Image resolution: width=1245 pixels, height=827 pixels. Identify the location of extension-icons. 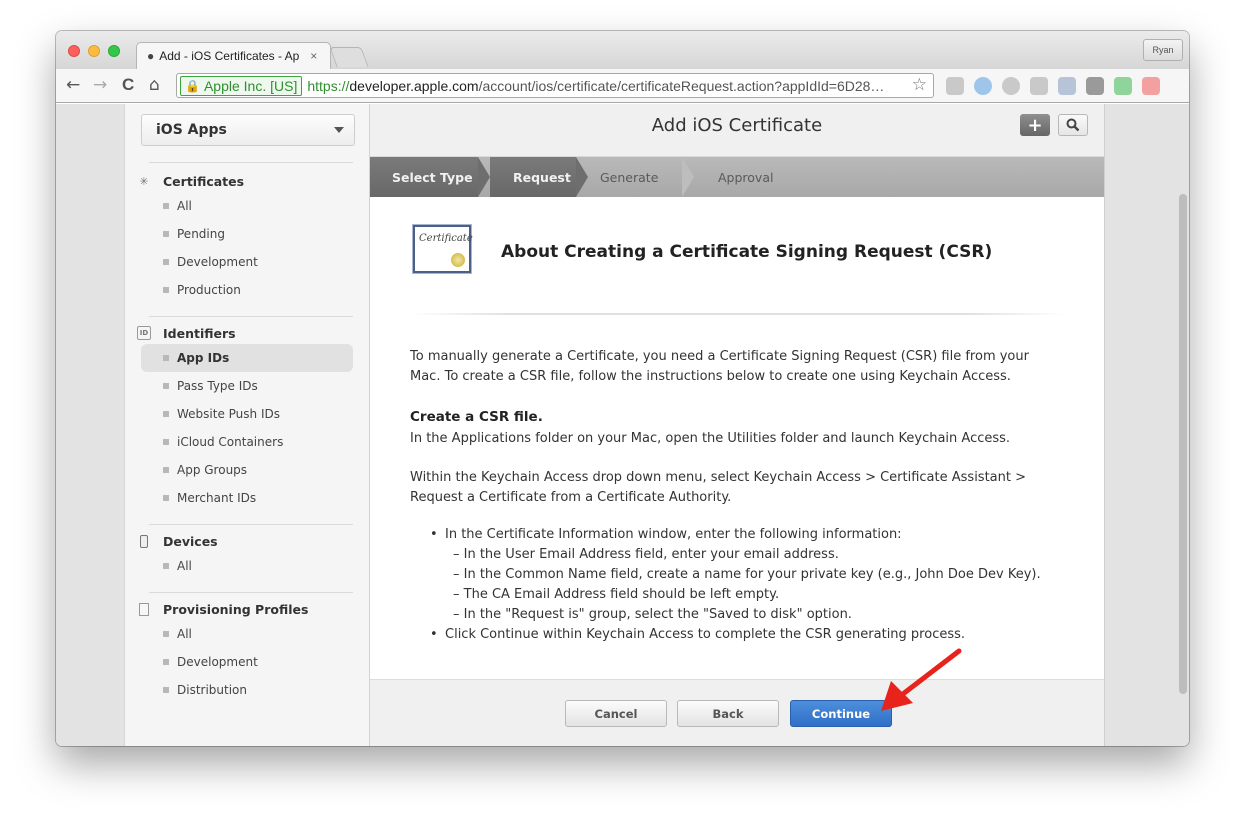
(1053, 86).